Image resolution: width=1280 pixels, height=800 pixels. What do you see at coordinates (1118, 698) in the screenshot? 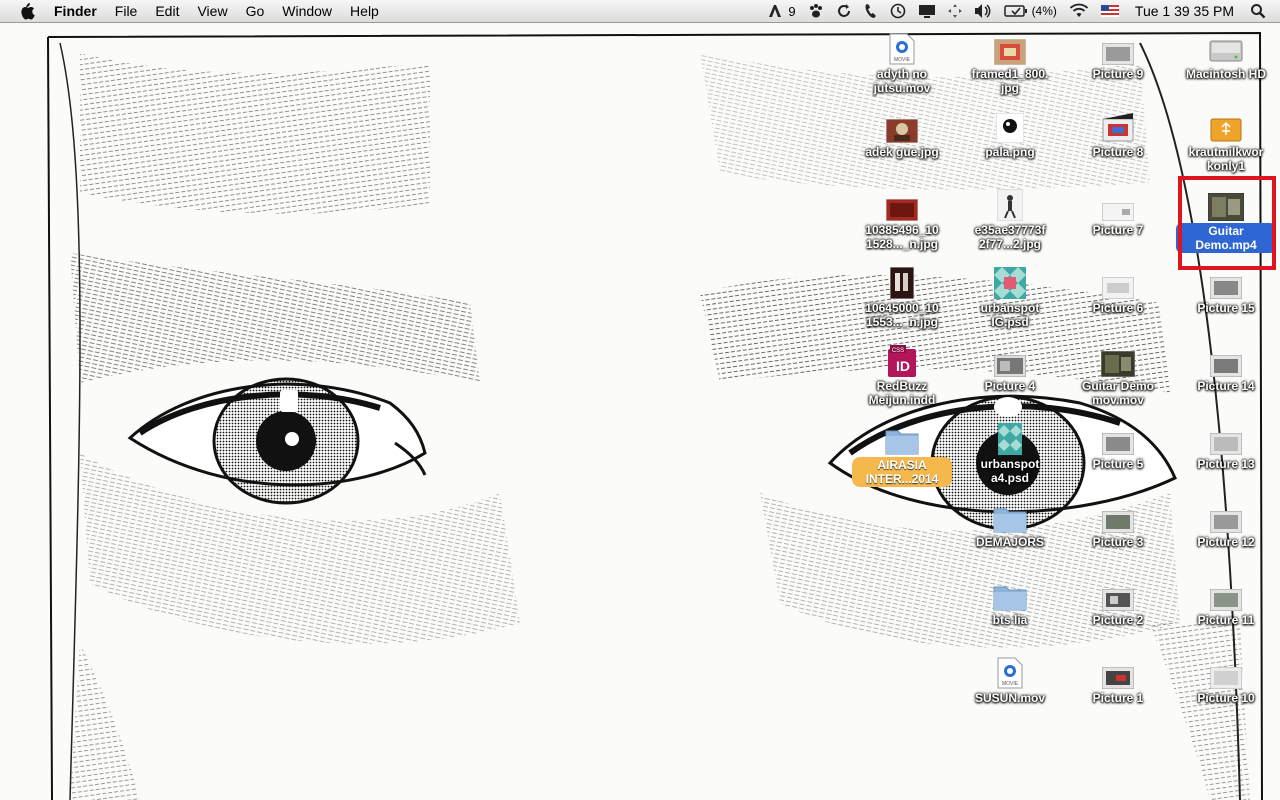
I see `icon-label: Picture 1` at bounding box center [1118, 698].